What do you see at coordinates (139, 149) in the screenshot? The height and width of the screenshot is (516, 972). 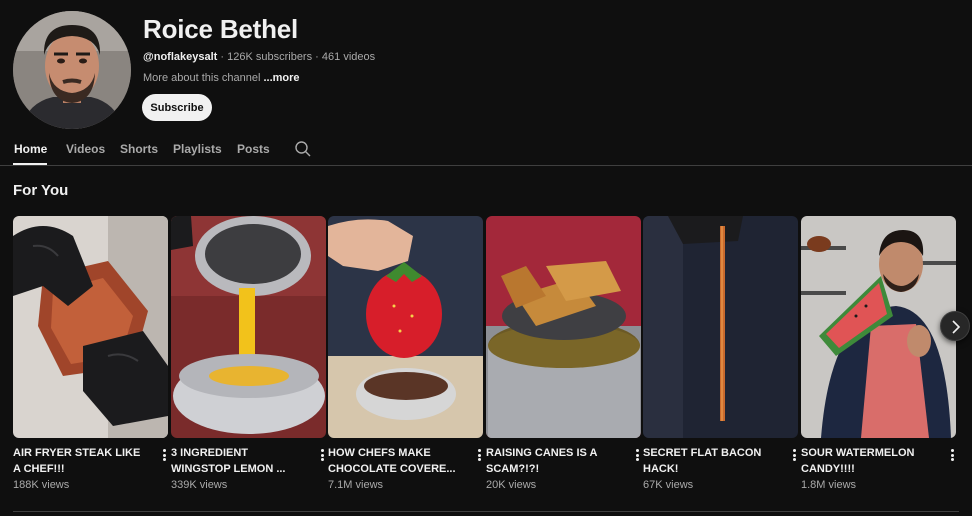 I see `tab-shorts: Shorts` at bounding box center [139, 149].